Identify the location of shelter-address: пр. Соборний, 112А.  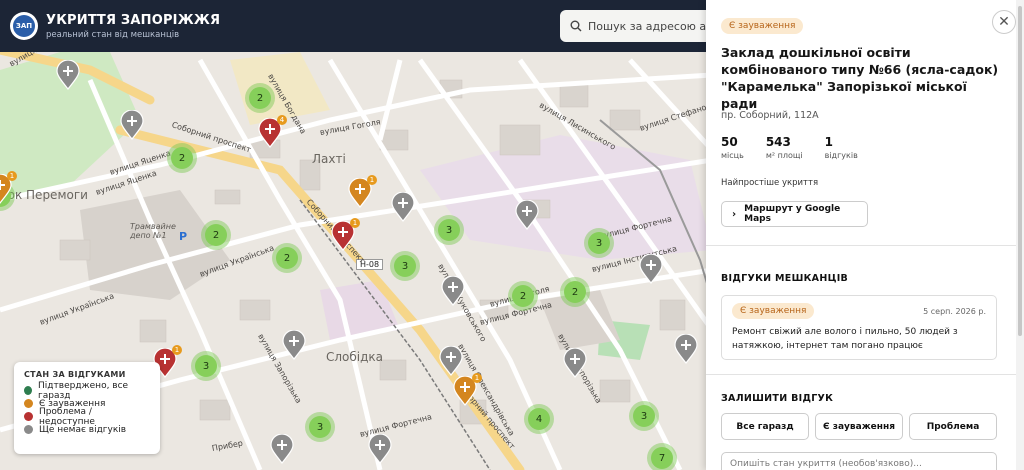
(770, 115).